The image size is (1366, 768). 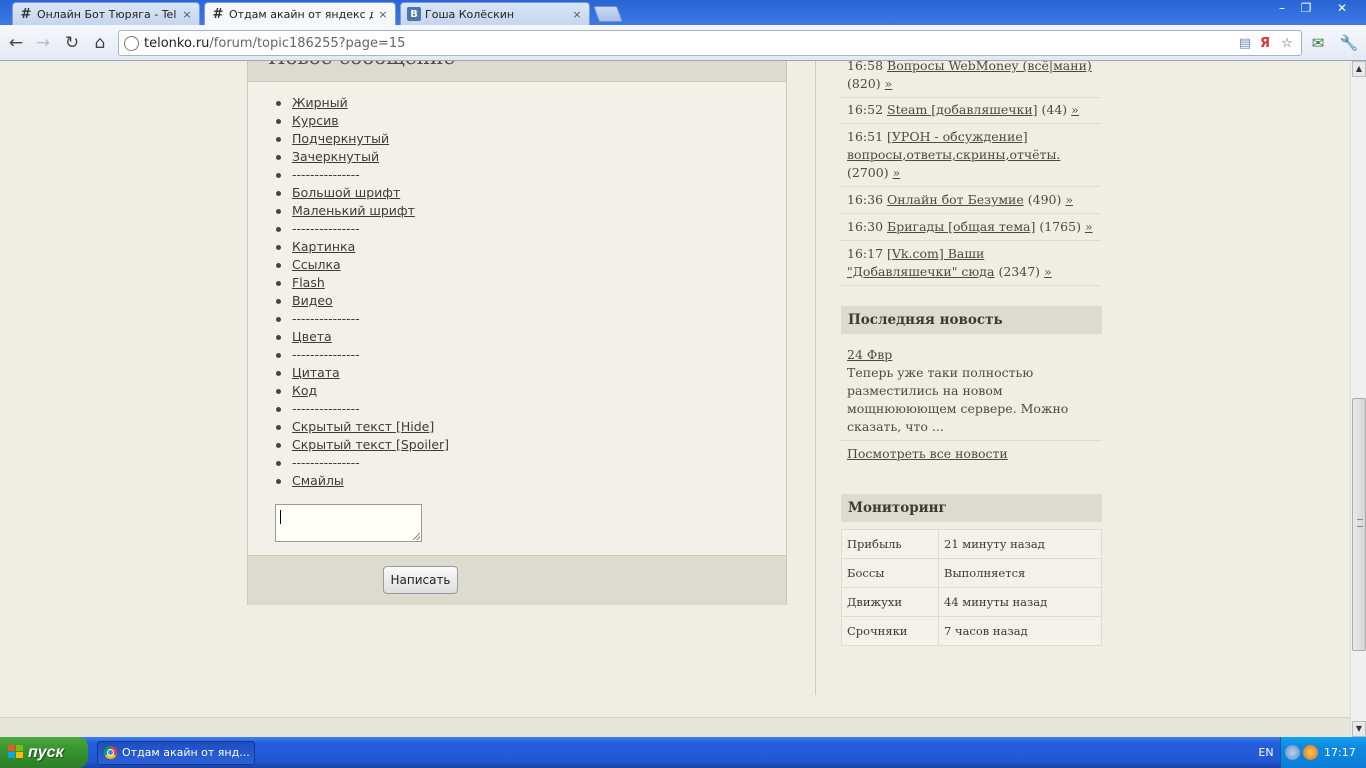 I want to click on topic-time: 16:30, so click(x=865, y=226).